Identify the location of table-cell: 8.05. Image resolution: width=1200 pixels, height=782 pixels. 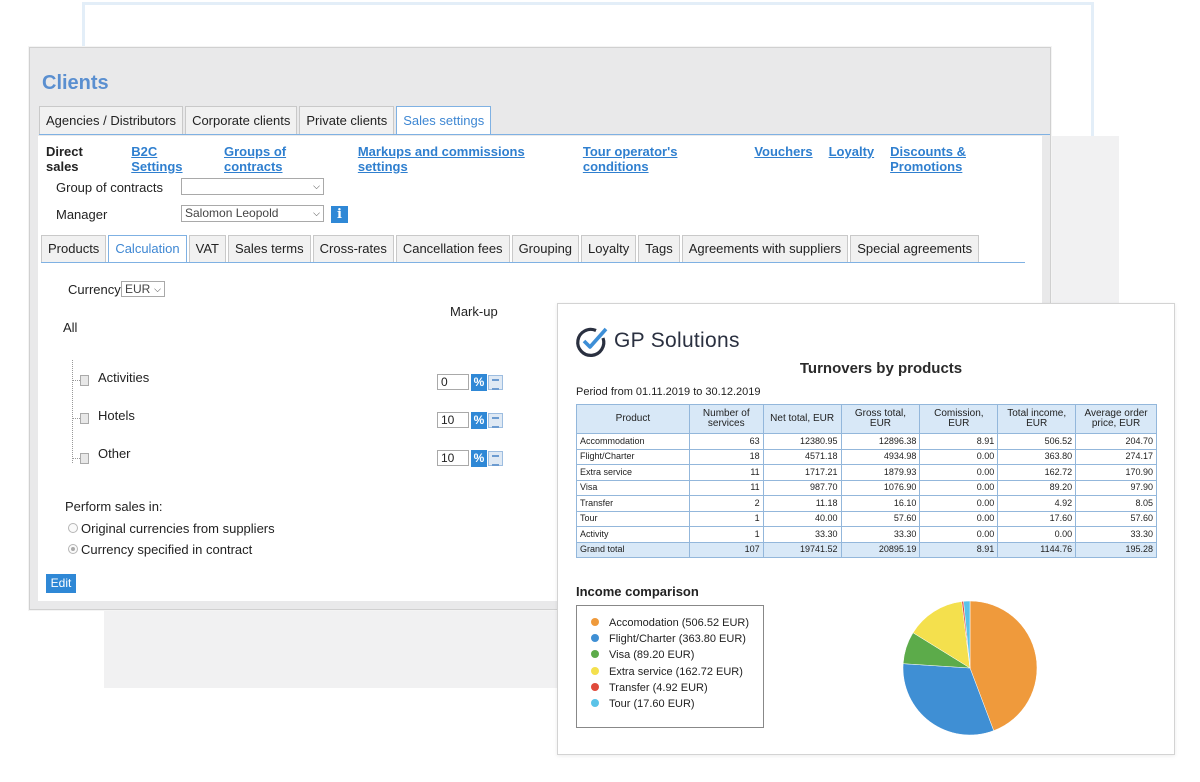
(1116, 503).